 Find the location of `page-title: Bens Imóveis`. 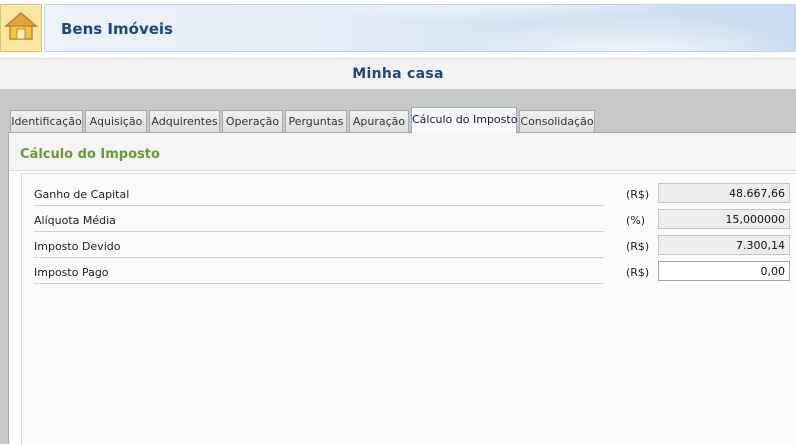

page-title: Bens Imóveis is located at coordinates (117, 29).